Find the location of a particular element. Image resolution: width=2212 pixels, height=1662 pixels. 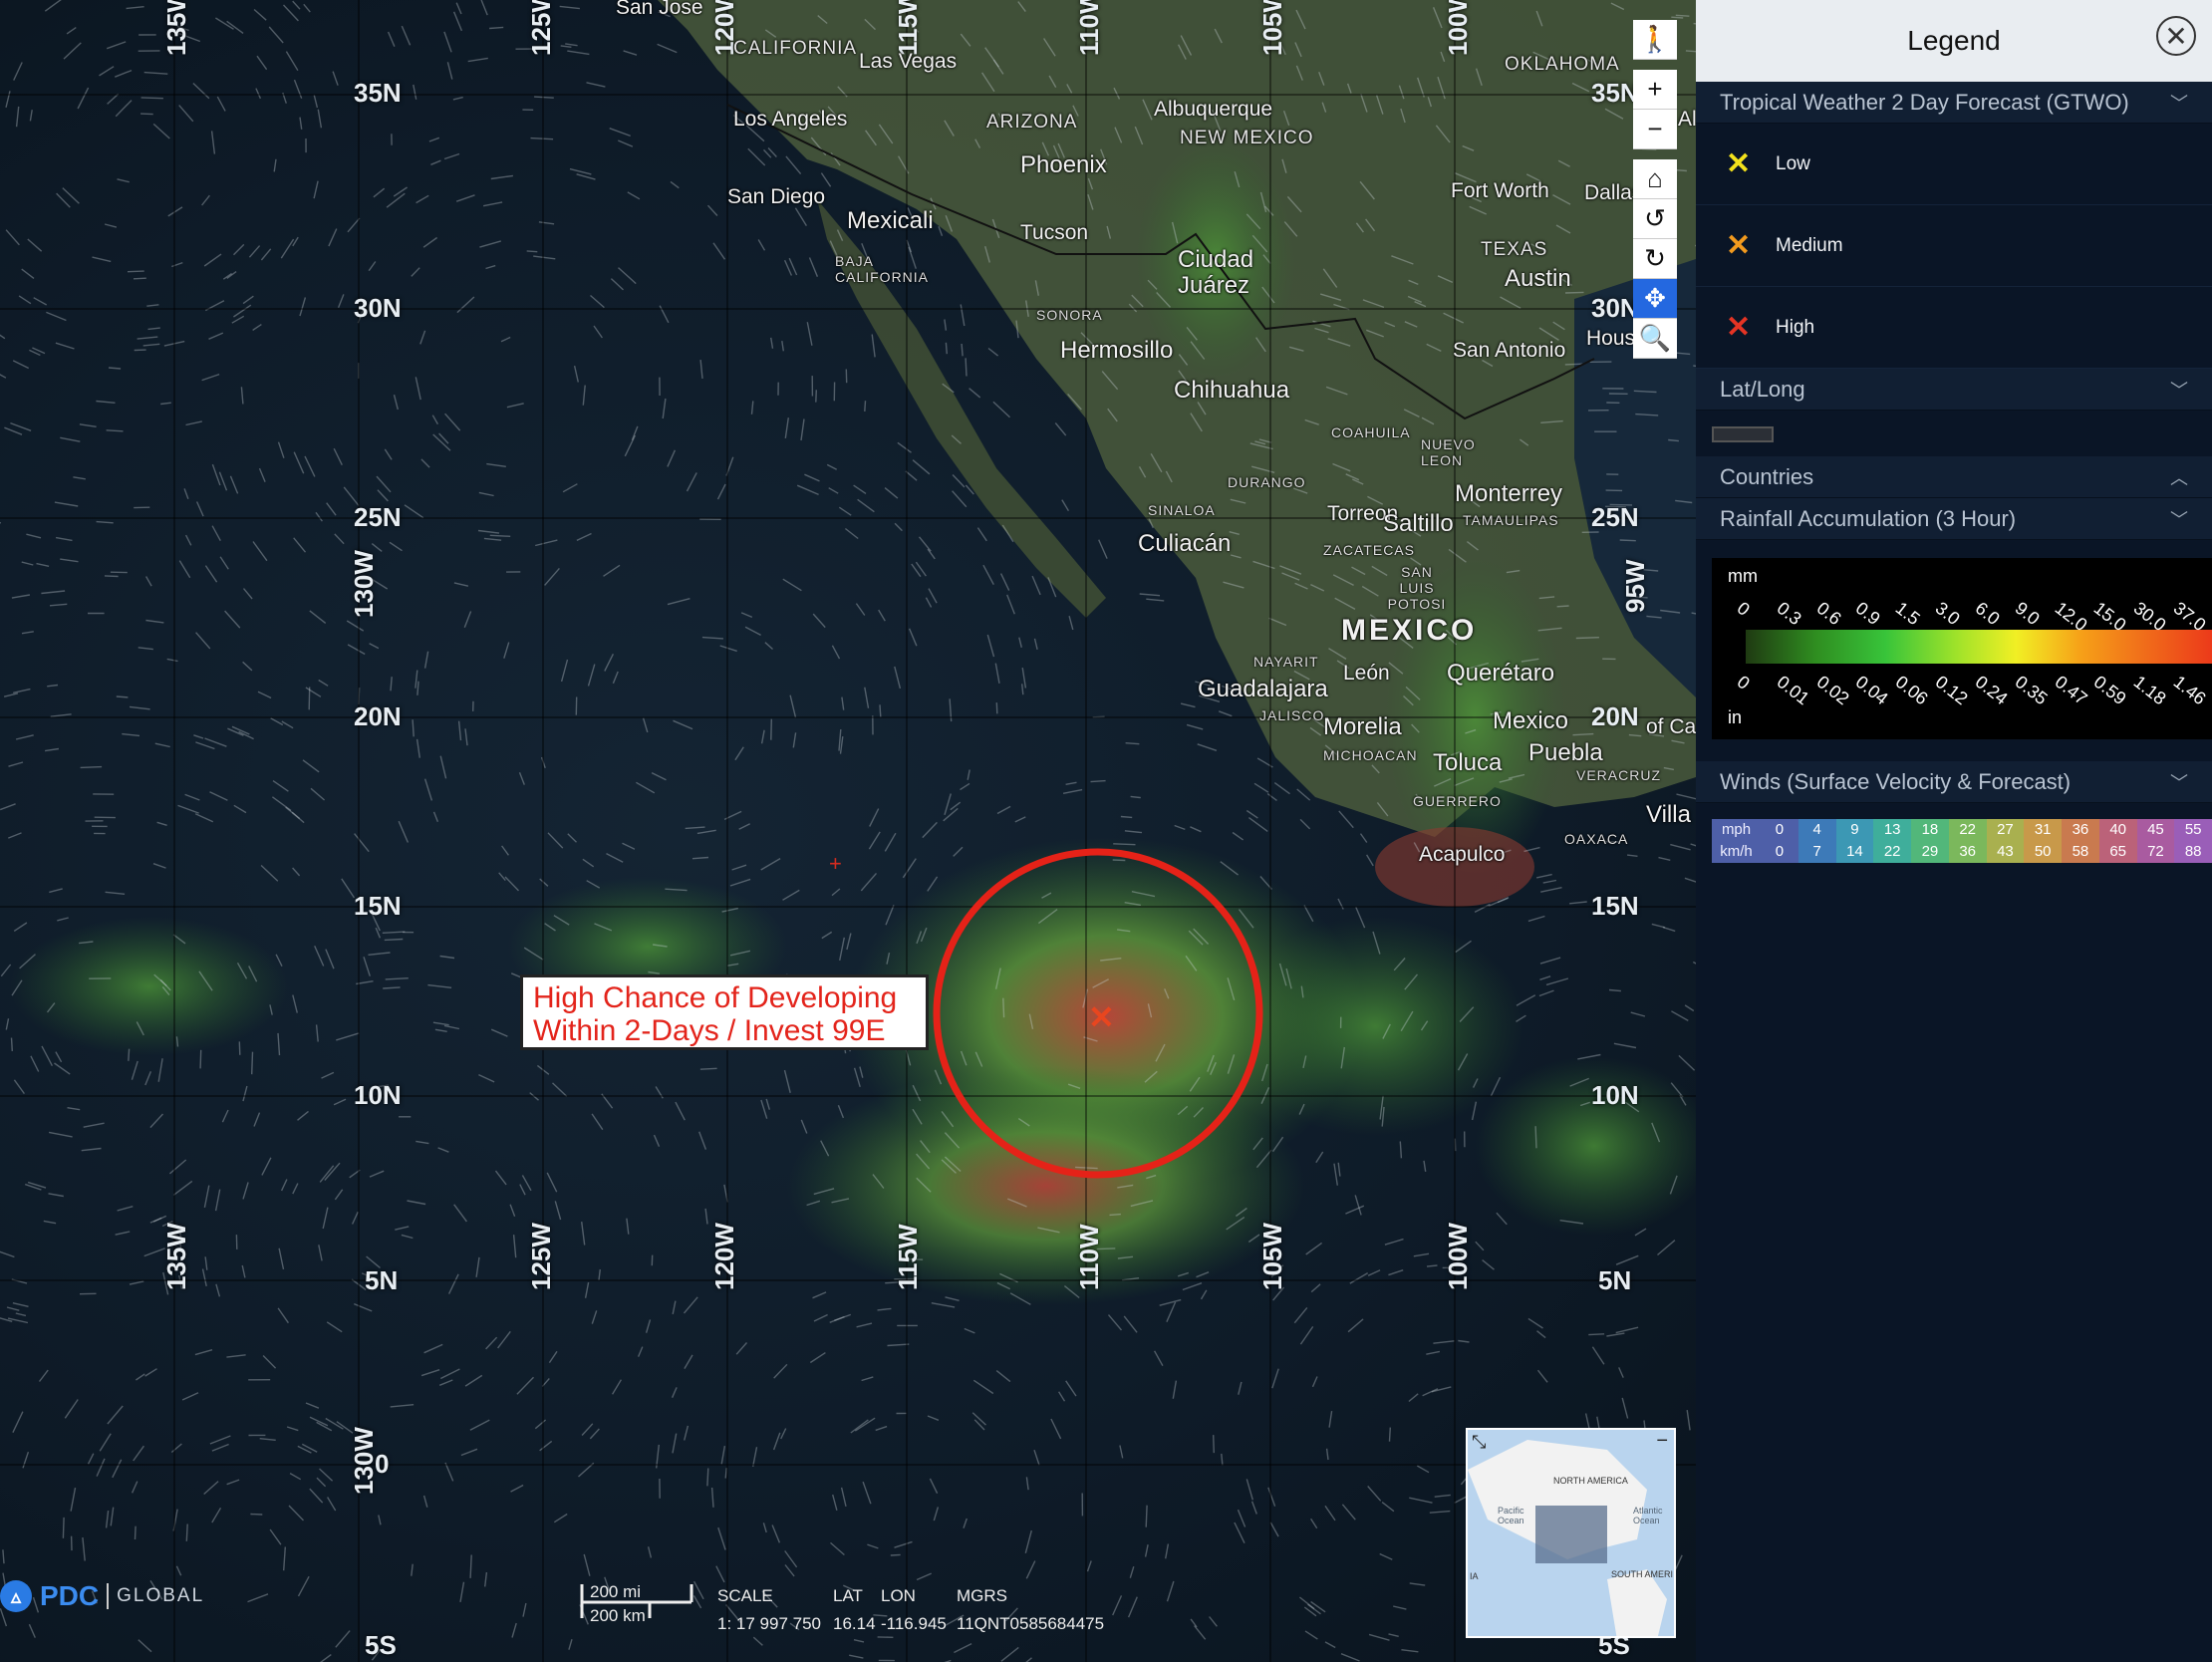

close-icon: ✕ is located at coordinates (2176, 36).